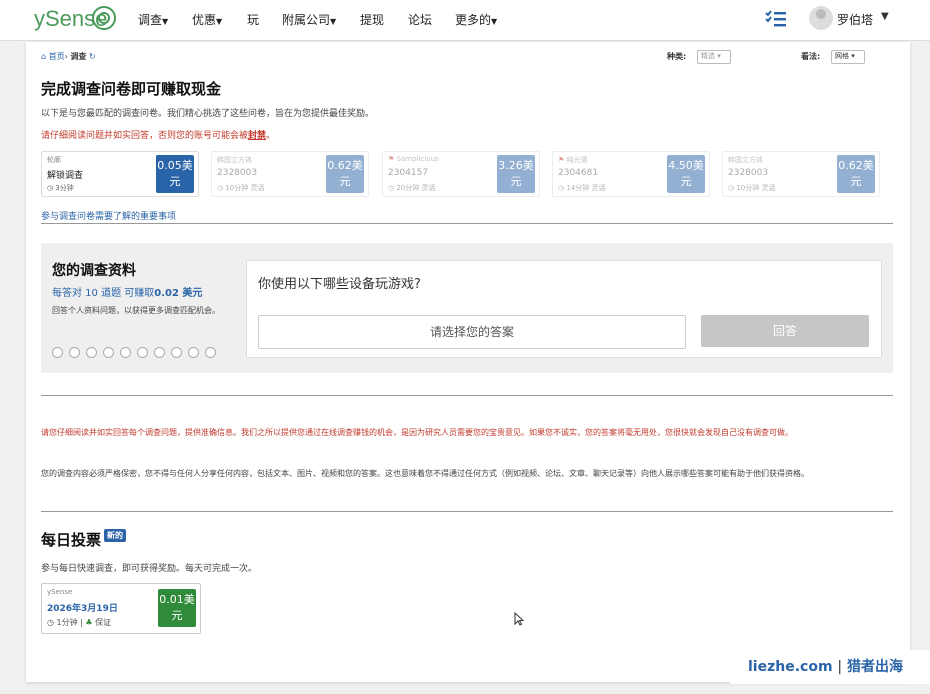 The height and width of the screenshot is (694, 930). I want to click on logo-icon, so click(104, 18).